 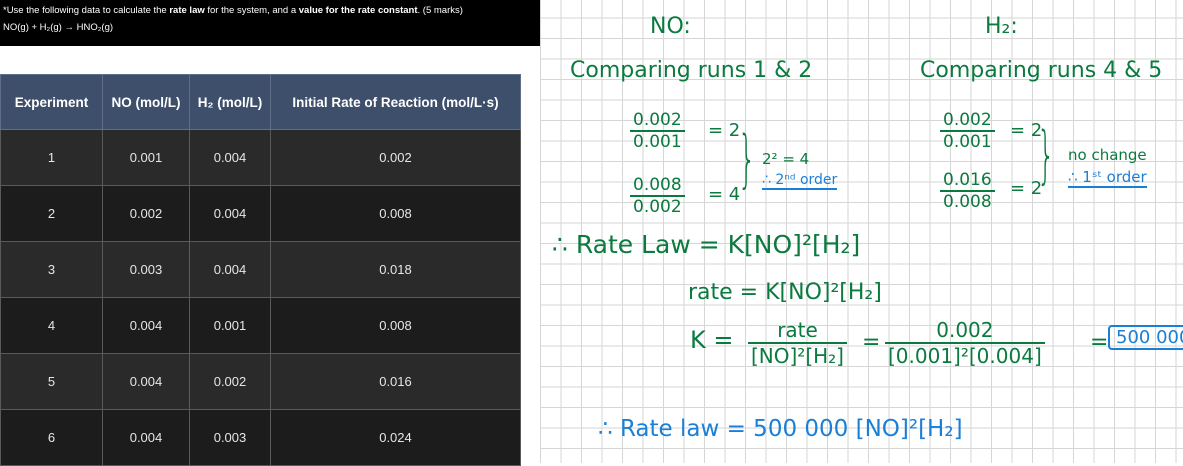 What do you see at coordinates (358, 10) in the screenshot?
I see `question-bold-rate-constant: value for the rate constant` at bounding box center [358, 10].